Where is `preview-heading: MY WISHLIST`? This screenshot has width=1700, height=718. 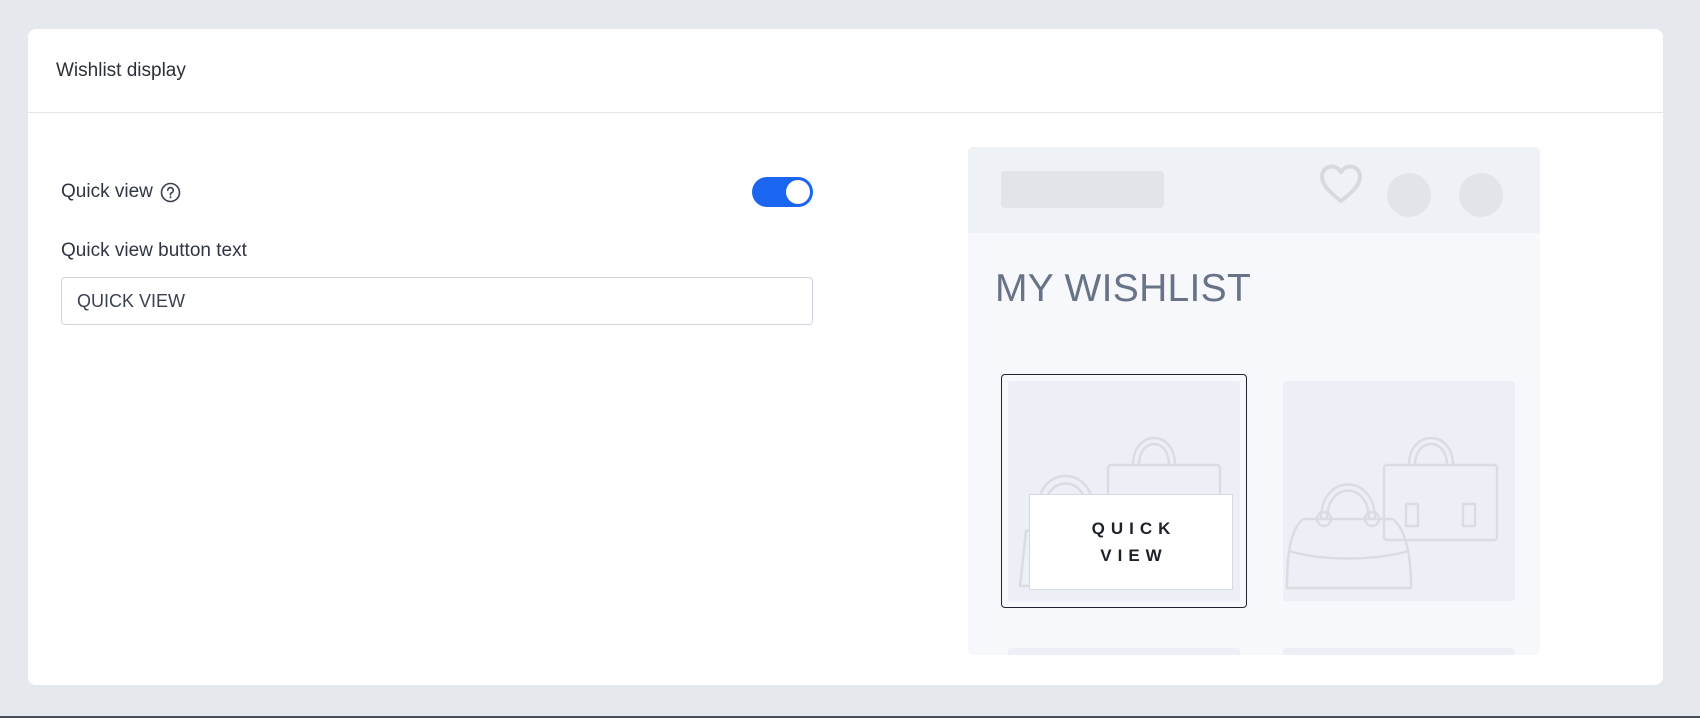 preview-heading: MY WISHLIST is located at coordinates (1123, 288).